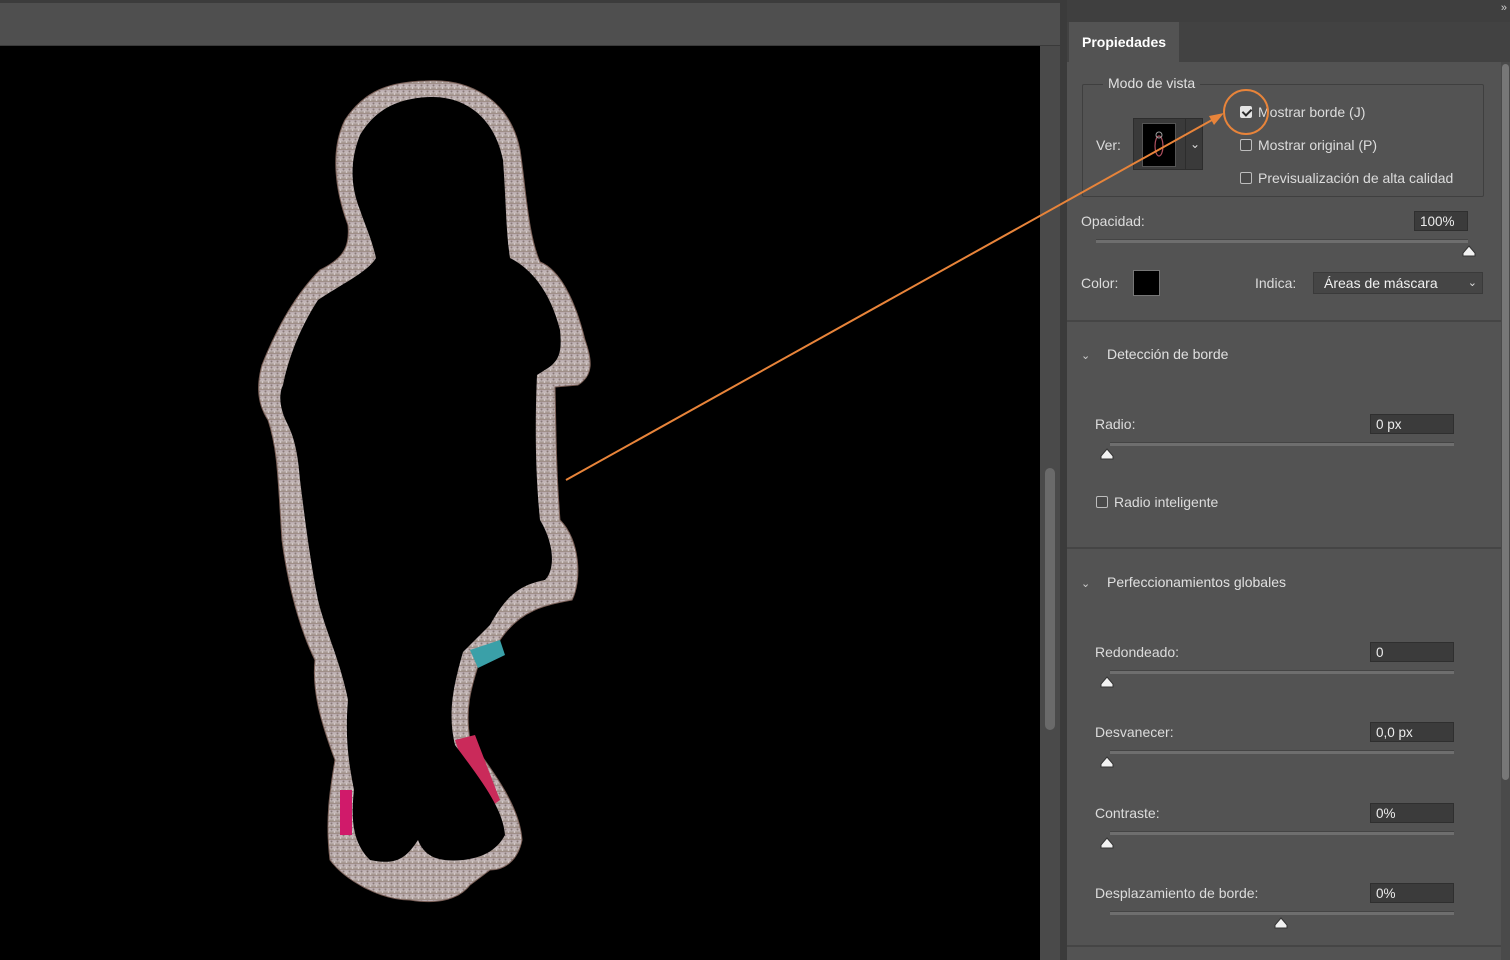  I want to click on shift-edge-slider-handle, so click(1281, 923).